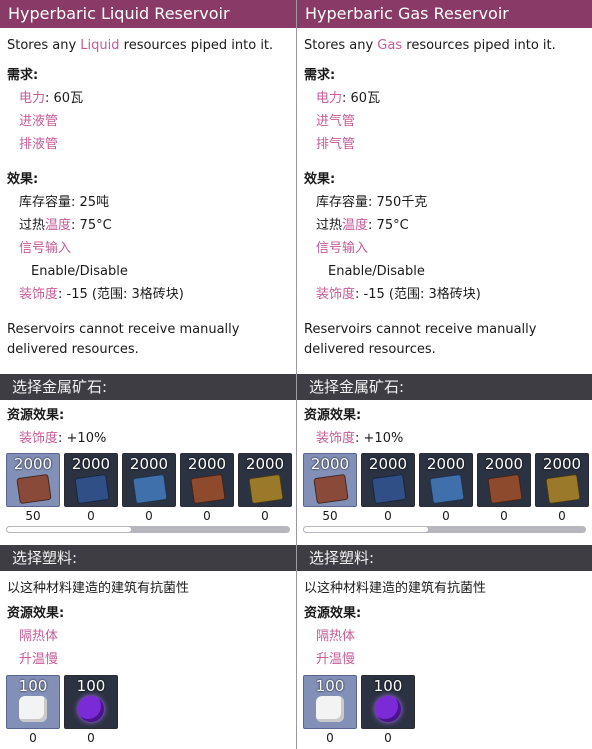 The width and height of the screenshot is (592, 749). I want to click on output-pipe-link: 排液管, so click(148, 144).